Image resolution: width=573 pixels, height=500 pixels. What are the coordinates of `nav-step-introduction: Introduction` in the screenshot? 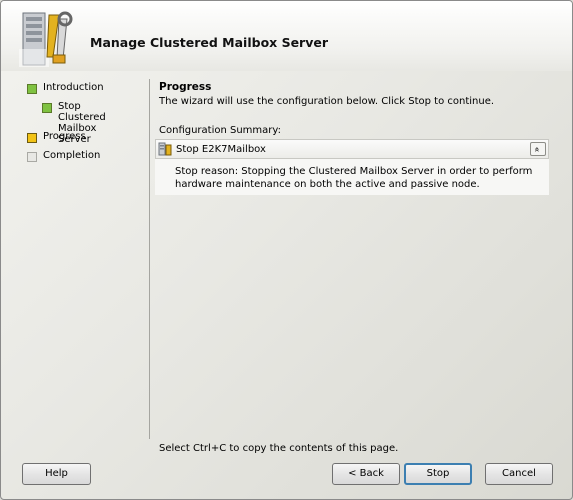 It's located at (65, 88).